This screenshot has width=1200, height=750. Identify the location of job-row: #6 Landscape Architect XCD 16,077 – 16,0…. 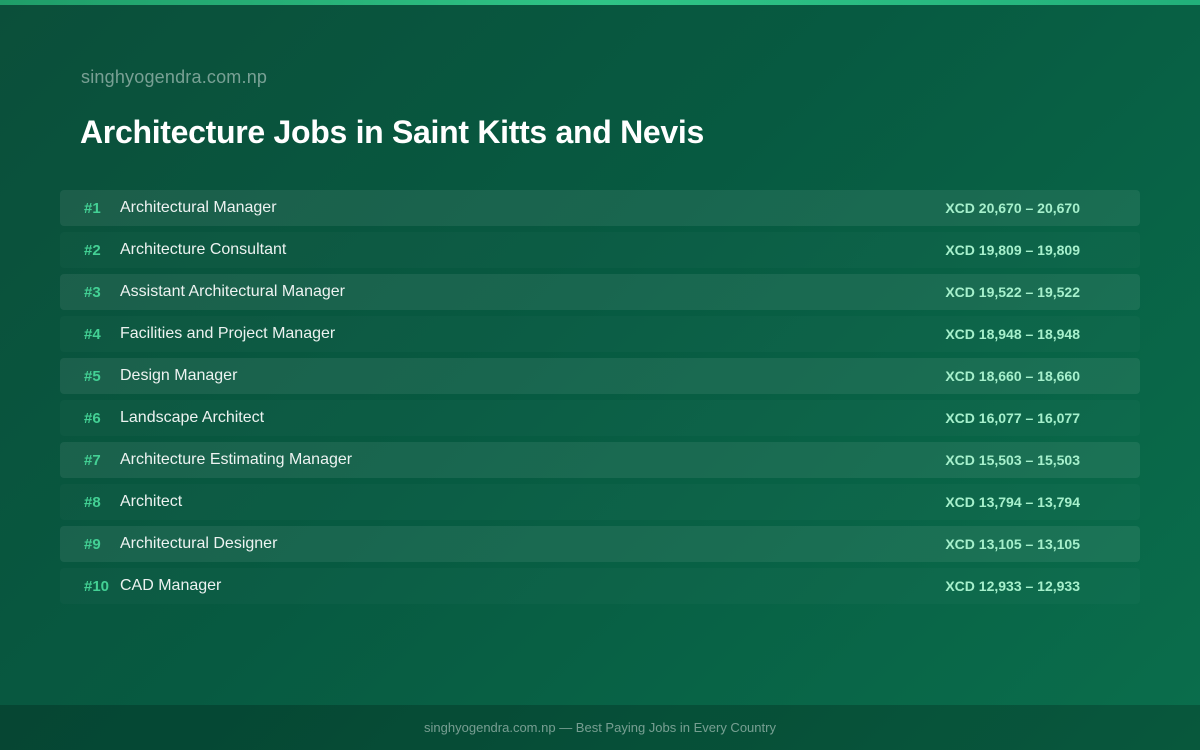
(600, 418).